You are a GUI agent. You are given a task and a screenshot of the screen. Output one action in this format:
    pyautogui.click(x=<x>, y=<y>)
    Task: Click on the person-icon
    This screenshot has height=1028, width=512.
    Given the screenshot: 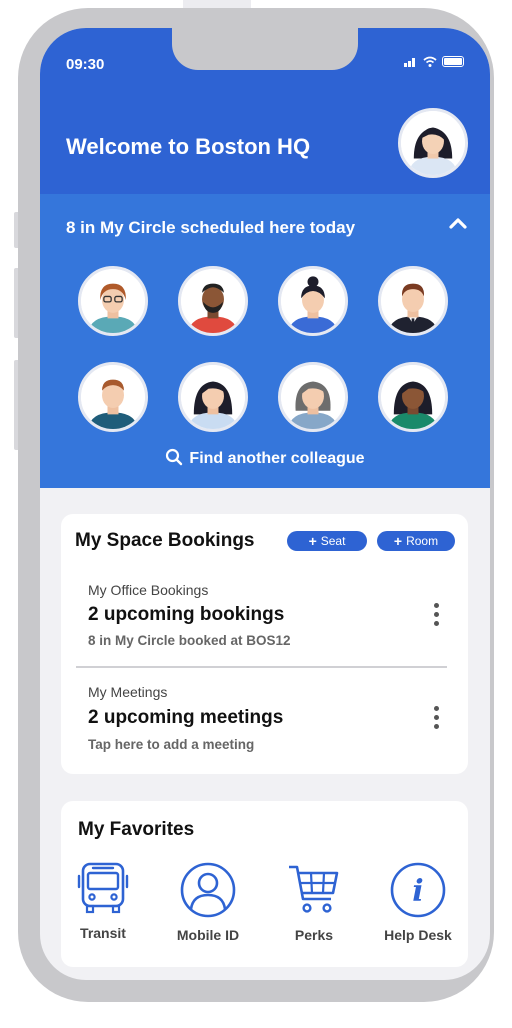 What is the action you would take?
    pyautogui.click(x=208, y=890)
    